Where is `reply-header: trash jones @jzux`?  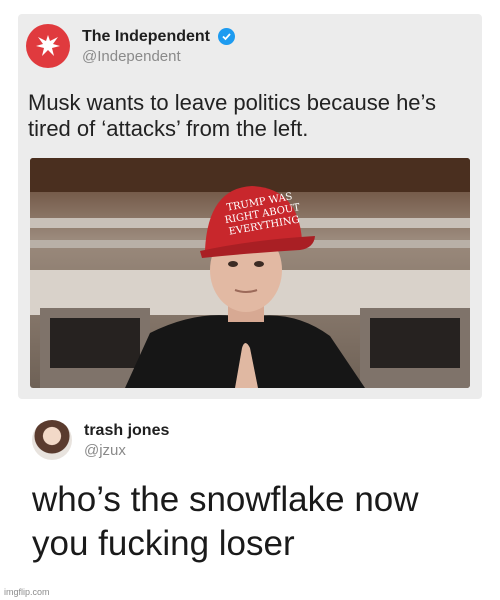
reply-header: trash jones @jzux is located at coordinates (100, 440).